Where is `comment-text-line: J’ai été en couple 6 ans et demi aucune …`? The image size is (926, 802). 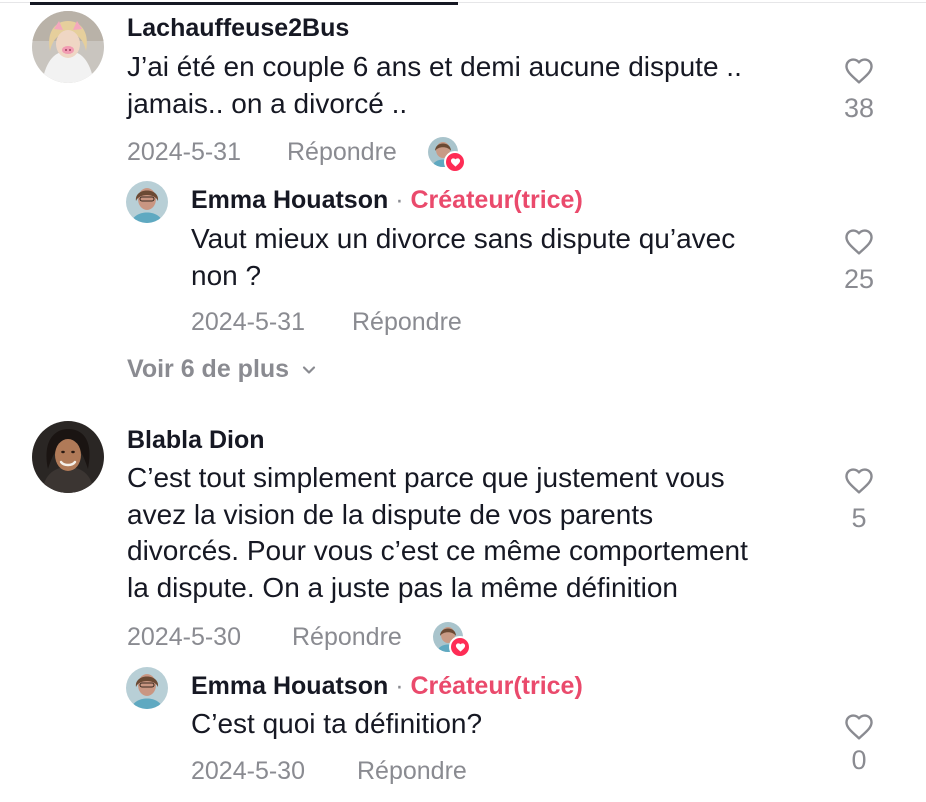
comment-text-line: J’ai été en couple 6 ans et demi aucune … is located at coordinates (434, 66).